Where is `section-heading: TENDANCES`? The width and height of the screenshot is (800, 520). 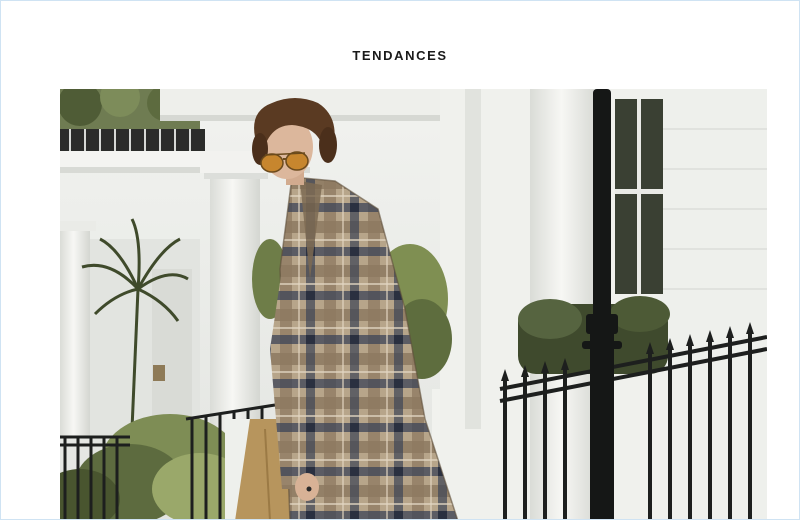
section-heading: TENDANCES is located at coordinates (400, 55).